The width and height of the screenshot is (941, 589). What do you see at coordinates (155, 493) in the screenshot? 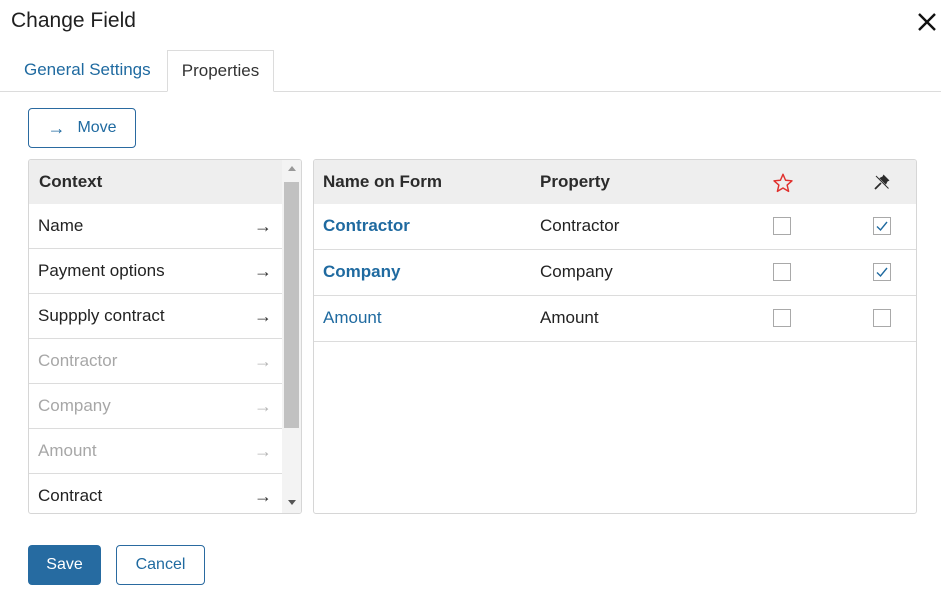
I see `context-item-contract: Contract →` at bounding box center [155, 493].